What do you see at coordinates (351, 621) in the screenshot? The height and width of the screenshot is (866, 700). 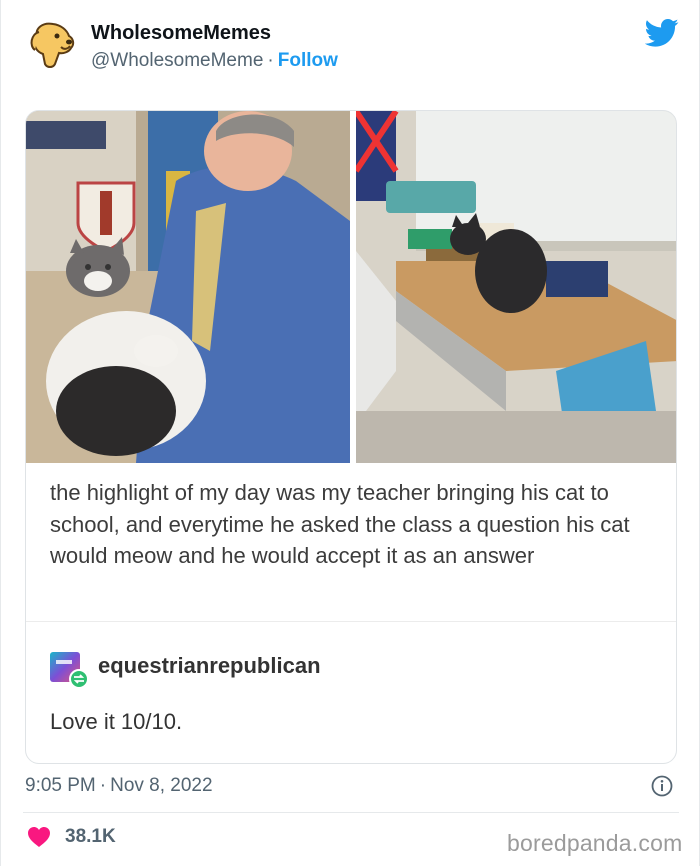 I see `post-divider` at bounding box center [351, 621].